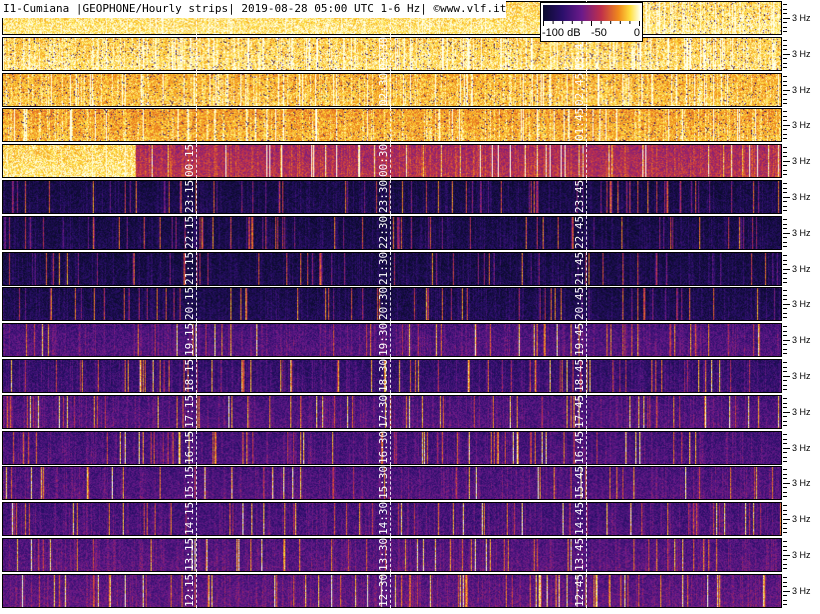 The image size is (820, 614). What do you see at coordinates (410, 304) in the screenshot?
I see `strip-8: 20:15 20:30 20:45 3 Hz` at bounding box center [410, 304].